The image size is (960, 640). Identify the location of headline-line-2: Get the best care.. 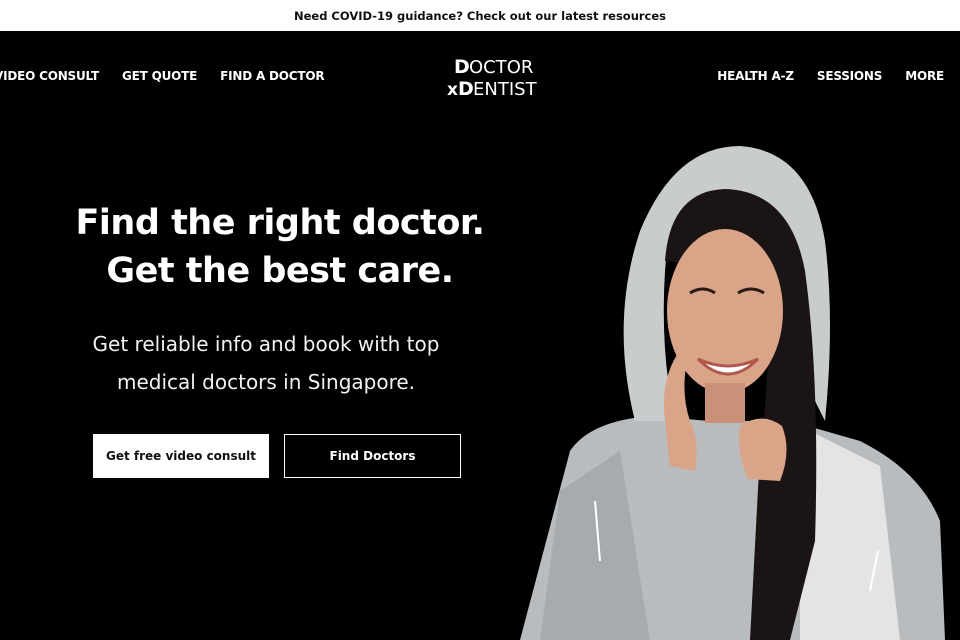
(280, 271).